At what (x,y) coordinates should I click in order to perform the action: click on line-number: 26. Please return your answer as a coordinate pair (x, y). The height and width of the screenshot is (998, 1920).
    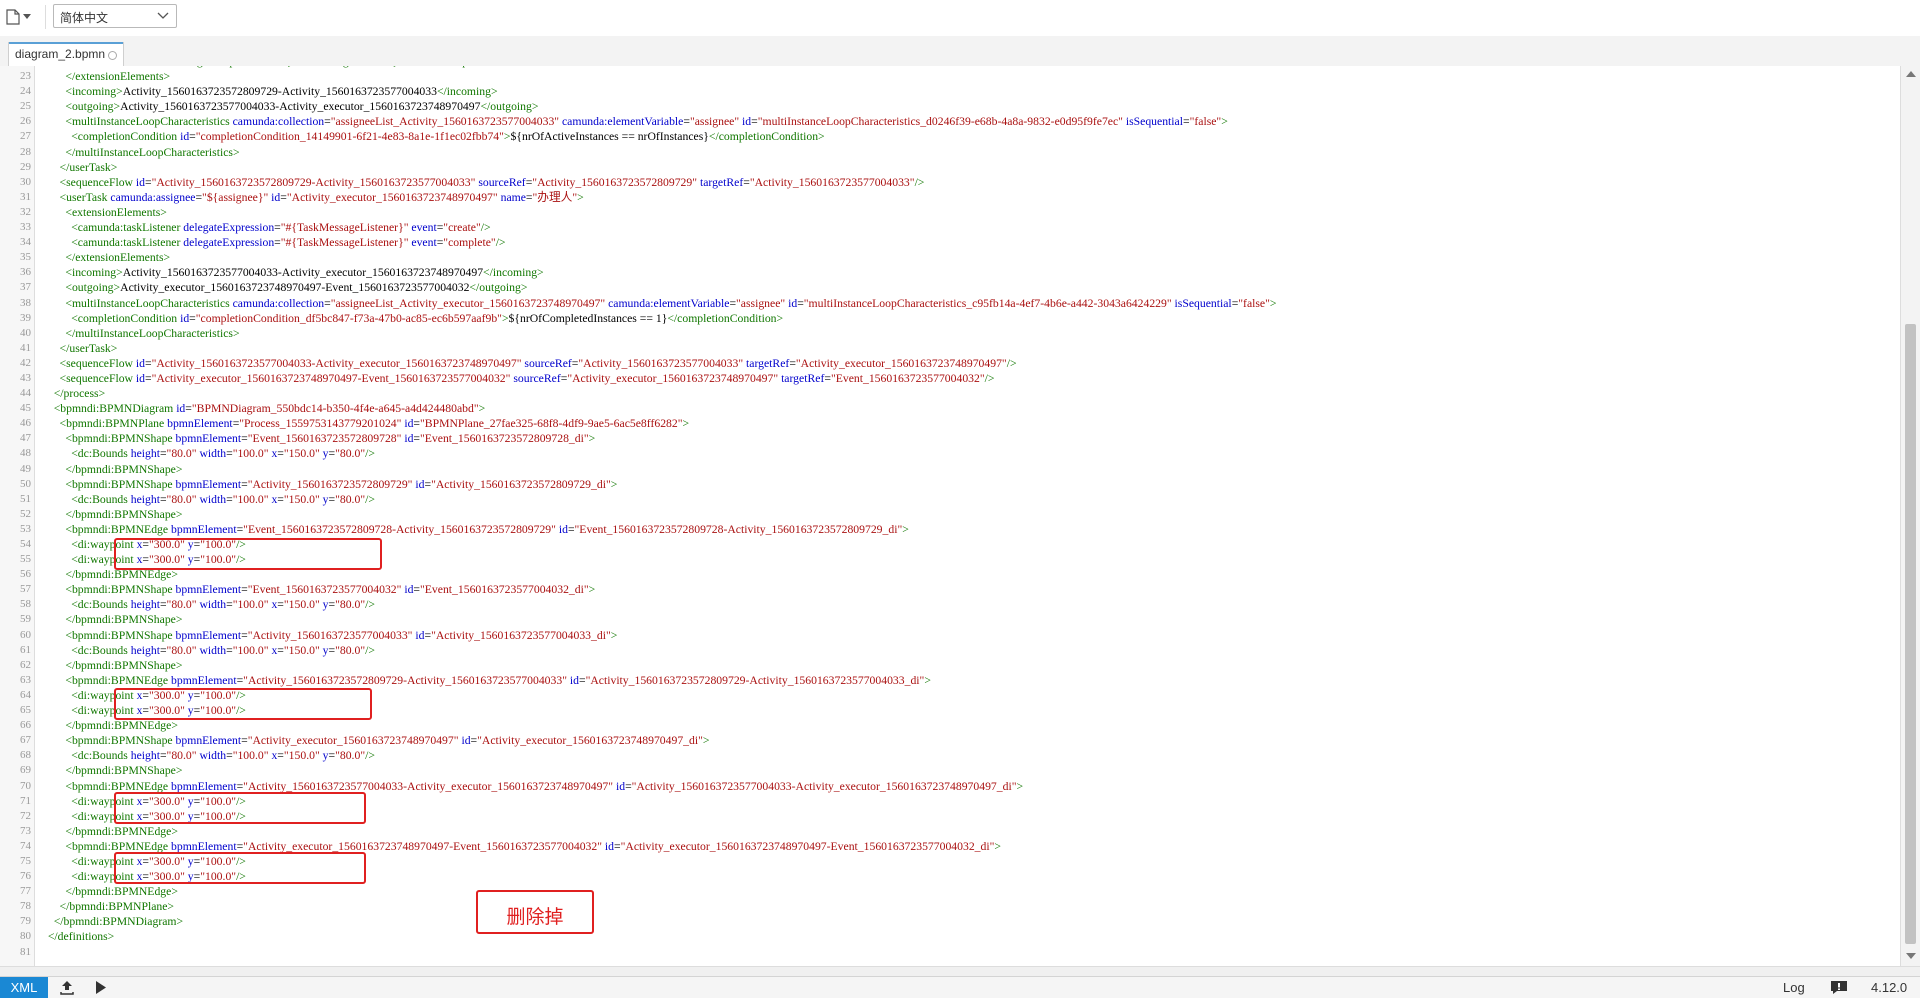
    Looking at the image, I should click on (25, 121).